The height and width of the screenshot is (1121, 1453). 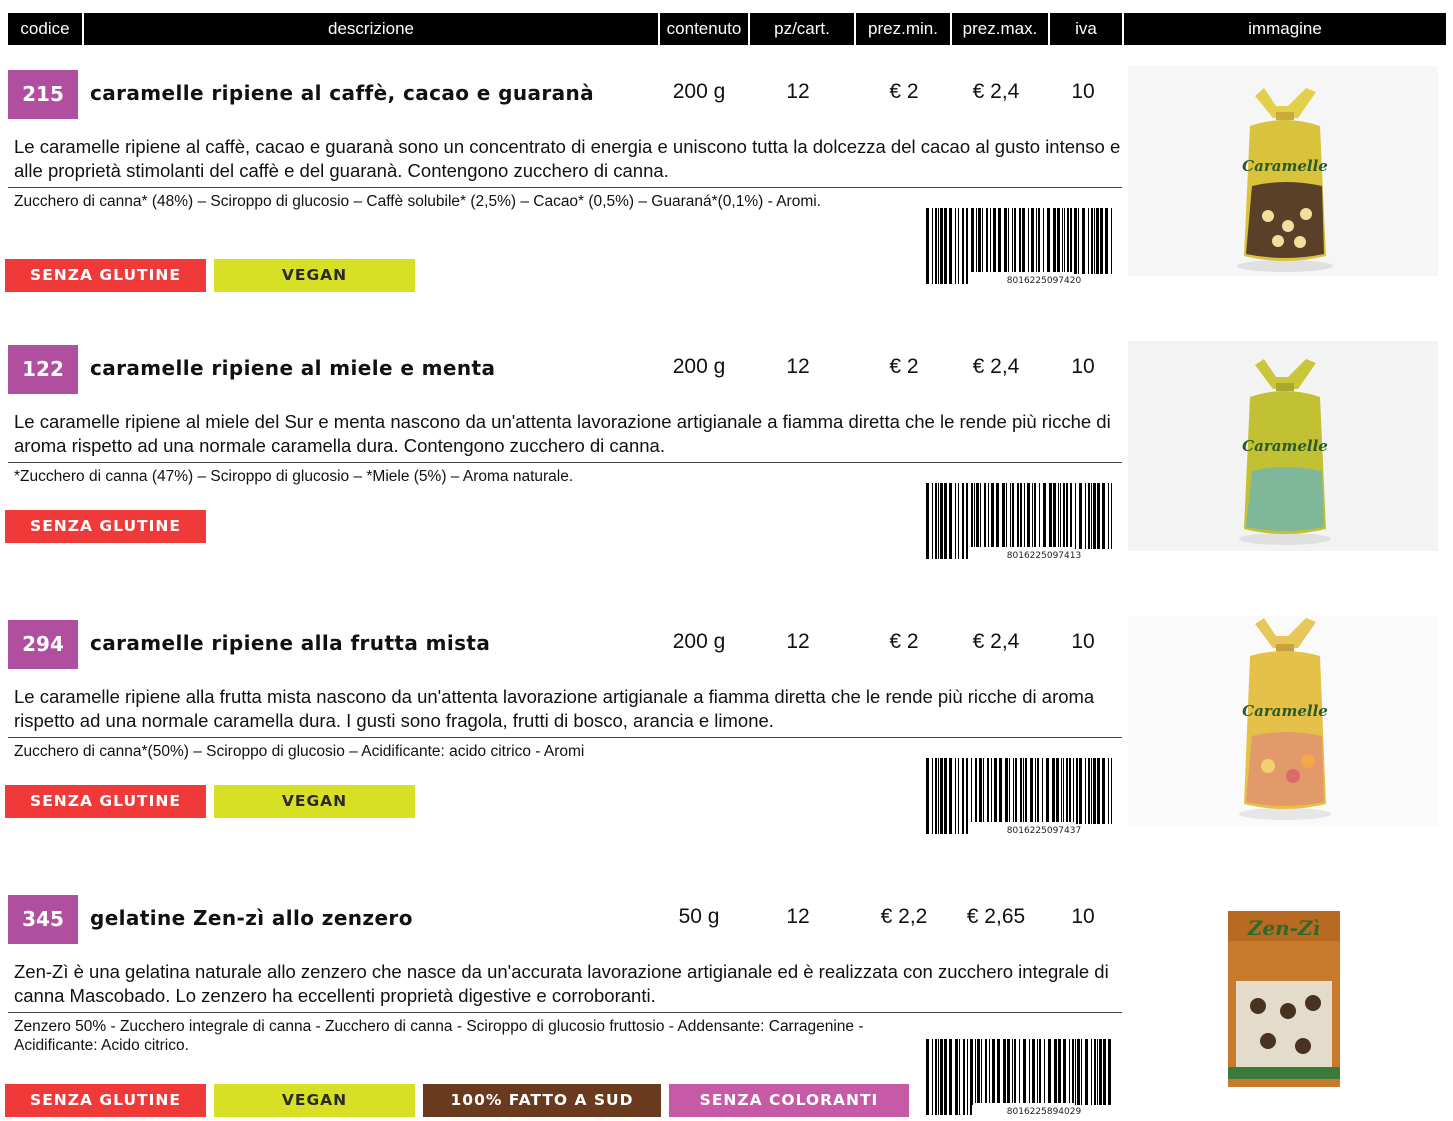 What do you see at coordinates (43, 369) in the screenshot?
I see `product-code: 122` at bounding box center [43, 369].